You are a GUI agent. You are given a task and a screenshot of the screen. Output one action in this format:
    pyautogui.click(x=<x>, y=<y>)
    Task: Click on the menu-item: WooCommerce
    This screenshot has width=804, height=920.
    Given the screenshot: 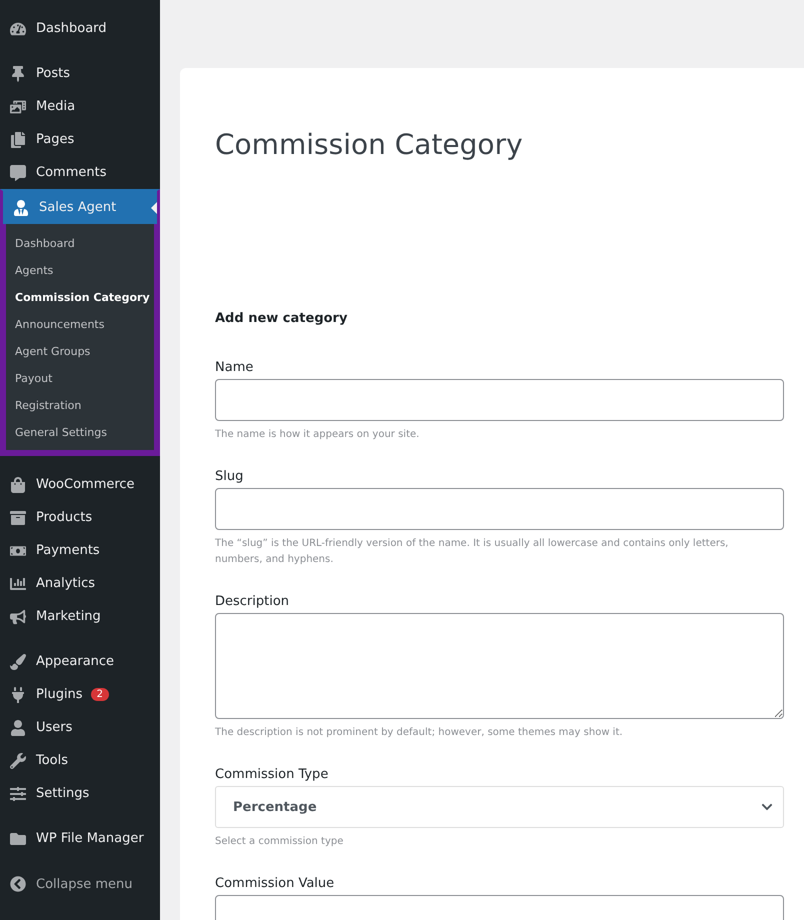 What is the action you would take?
    pyautogui.click(x=80, y=484)
    